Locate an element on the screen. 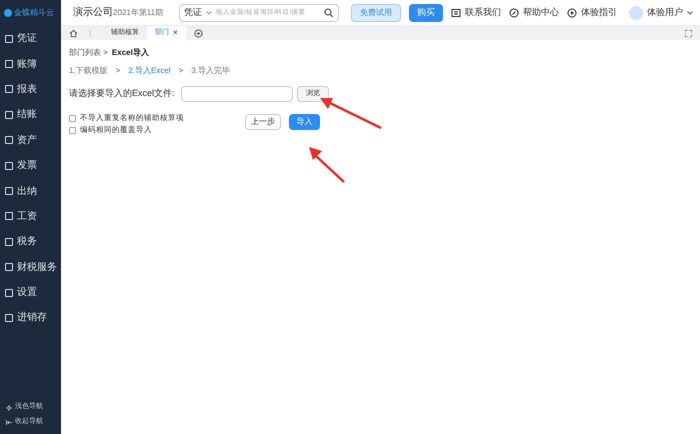 This screenshot has width=700, height=434. company-name: 演示公司 is located at coordinates (93, 13).